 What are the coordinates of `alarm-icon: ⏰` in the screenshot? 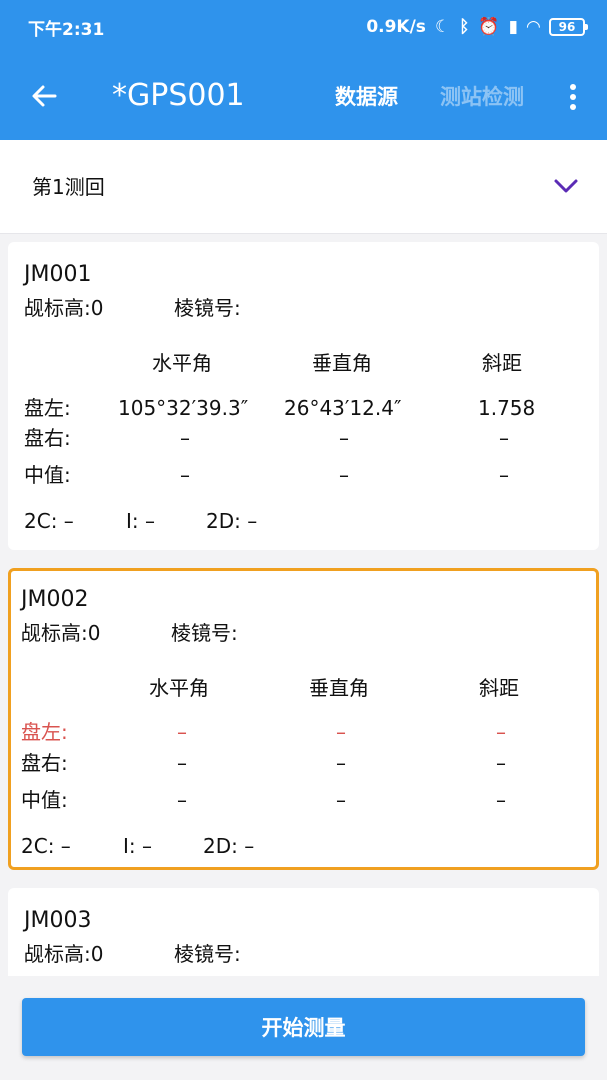 It's located at (489, 26).